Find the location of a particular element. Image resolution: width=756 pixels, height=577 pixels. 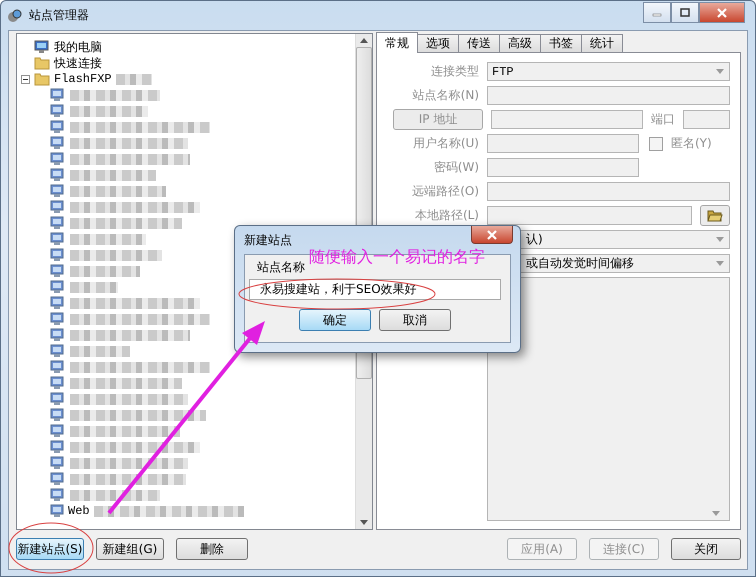

field-label: 连接类型 is located at coordinates (454, 71).